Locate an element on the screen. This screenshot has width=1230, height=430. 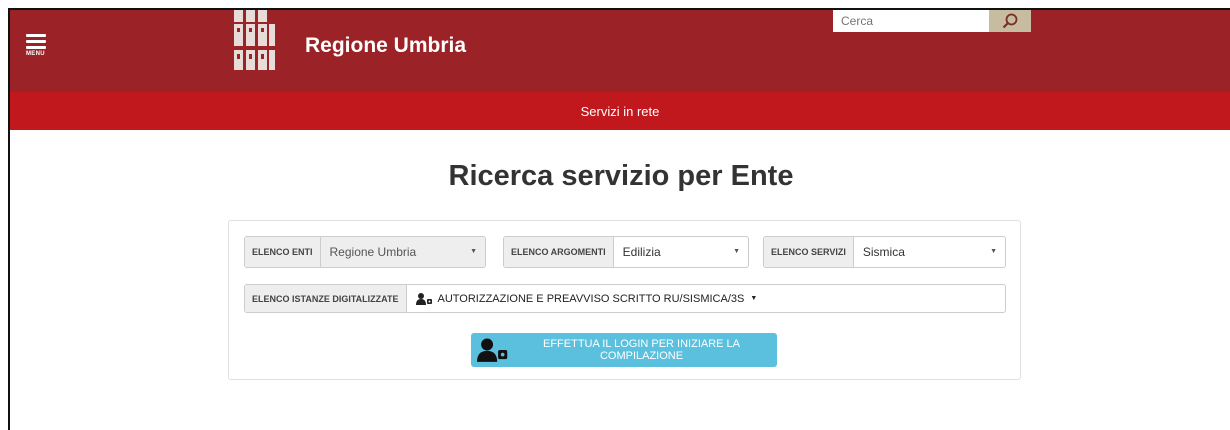
argomenti-select: Edilizia ▼ is located at coordinates (681, 252).